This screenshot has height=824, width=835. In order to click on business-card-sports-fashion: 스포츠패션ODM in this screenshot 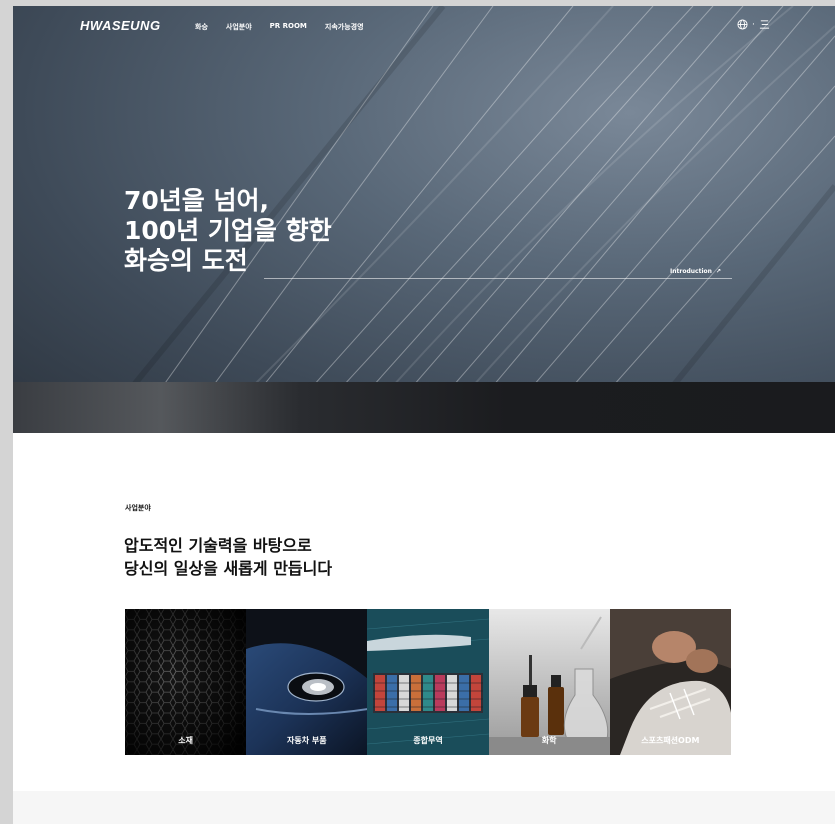, I will do `click(670, 682)`.